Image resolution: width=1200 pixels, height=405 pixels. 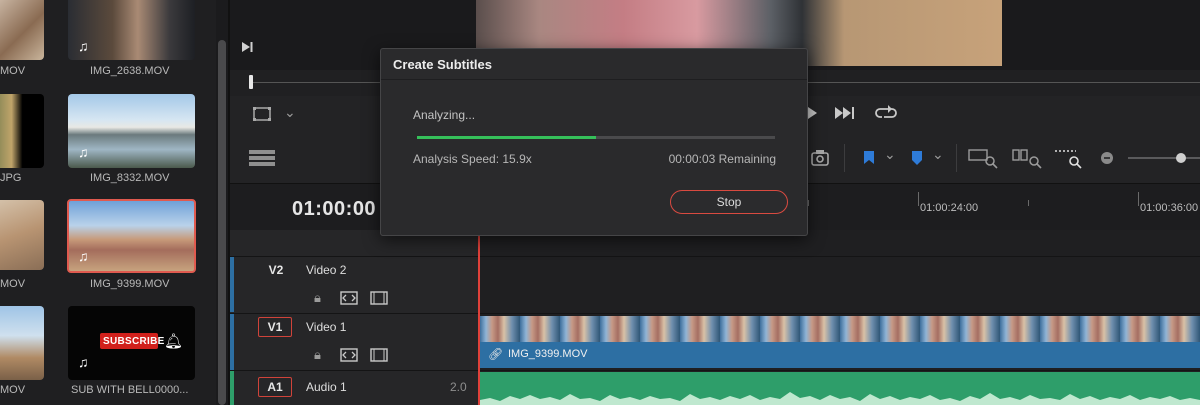 What do you see at coordinates (262, 158) in the screenshot?
I see `timeline-view-options-icon` at bounding box center [262, 158].